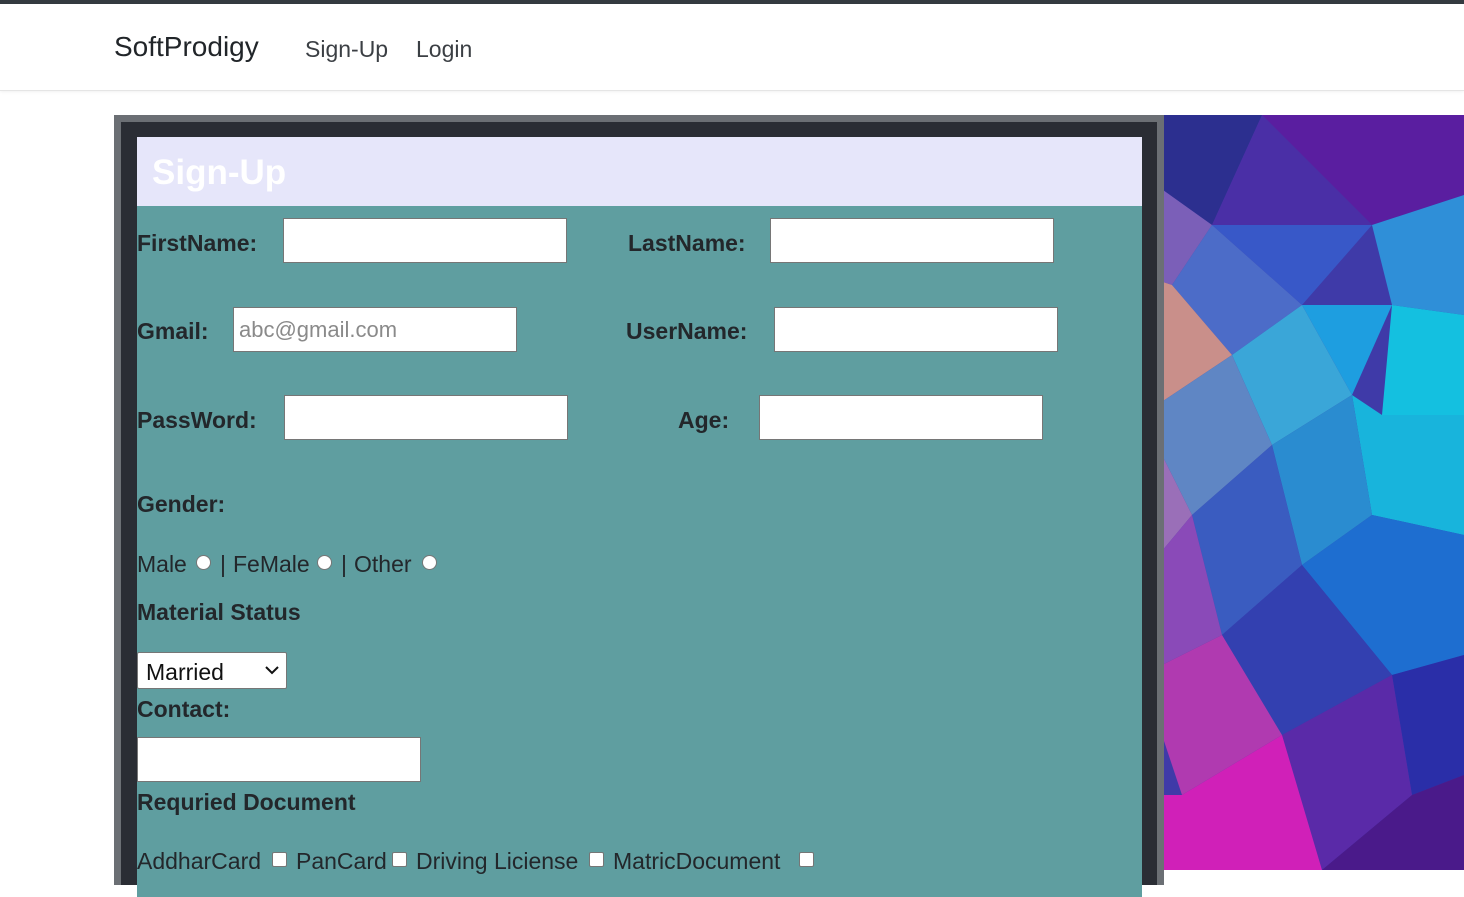 Image resolution: width=1464 pixels, height=897 pixels. What do you see at coordinates (279, 759) in the screenshot?
I see `contact-input` at bounding box center [279, 759].